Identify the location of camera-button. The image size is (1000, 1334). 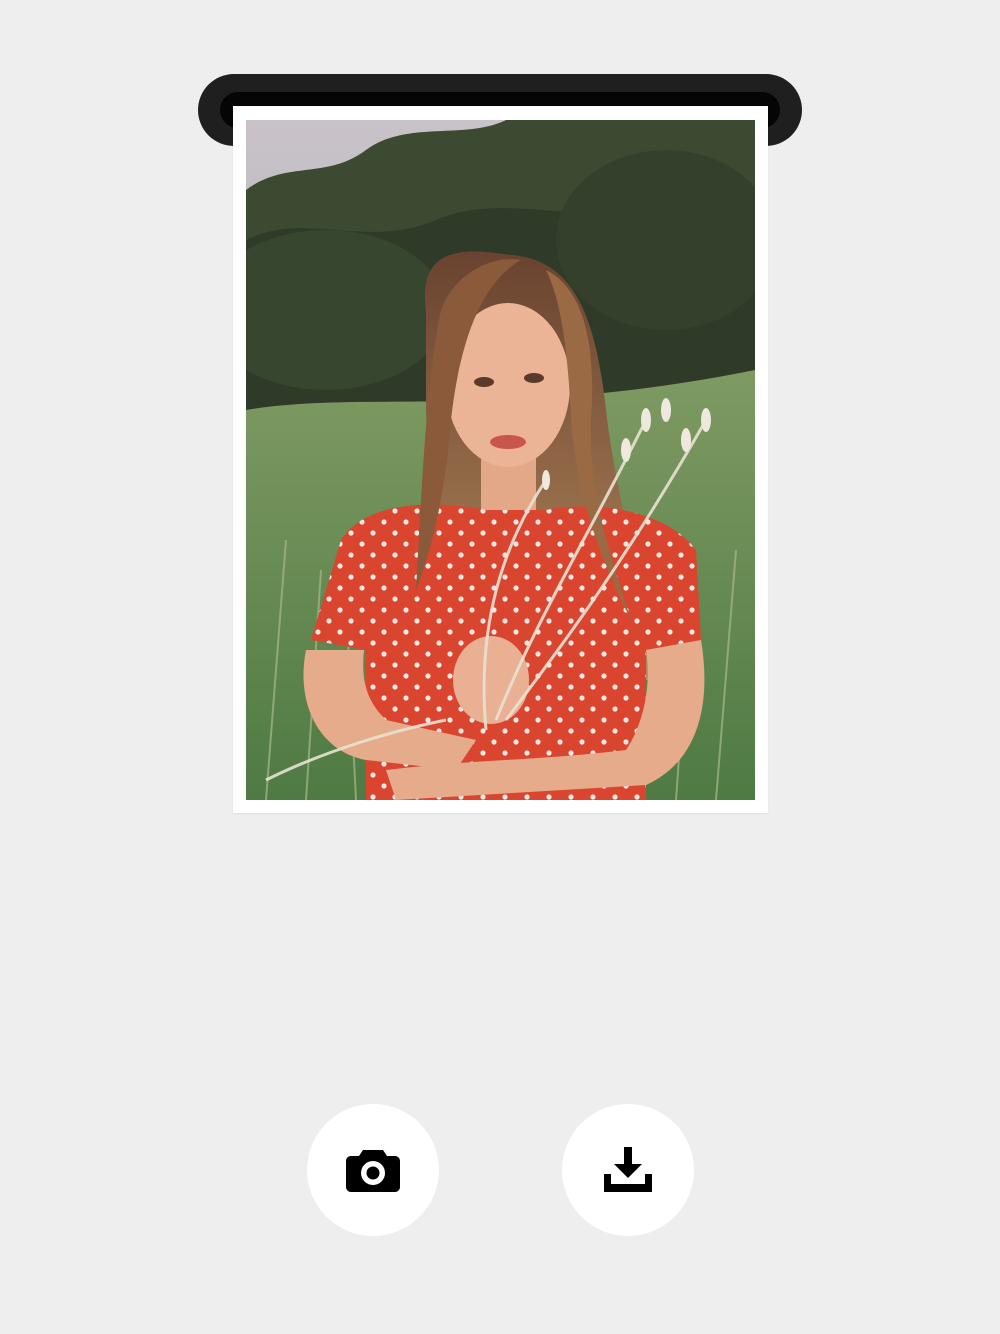
(373, 1170).